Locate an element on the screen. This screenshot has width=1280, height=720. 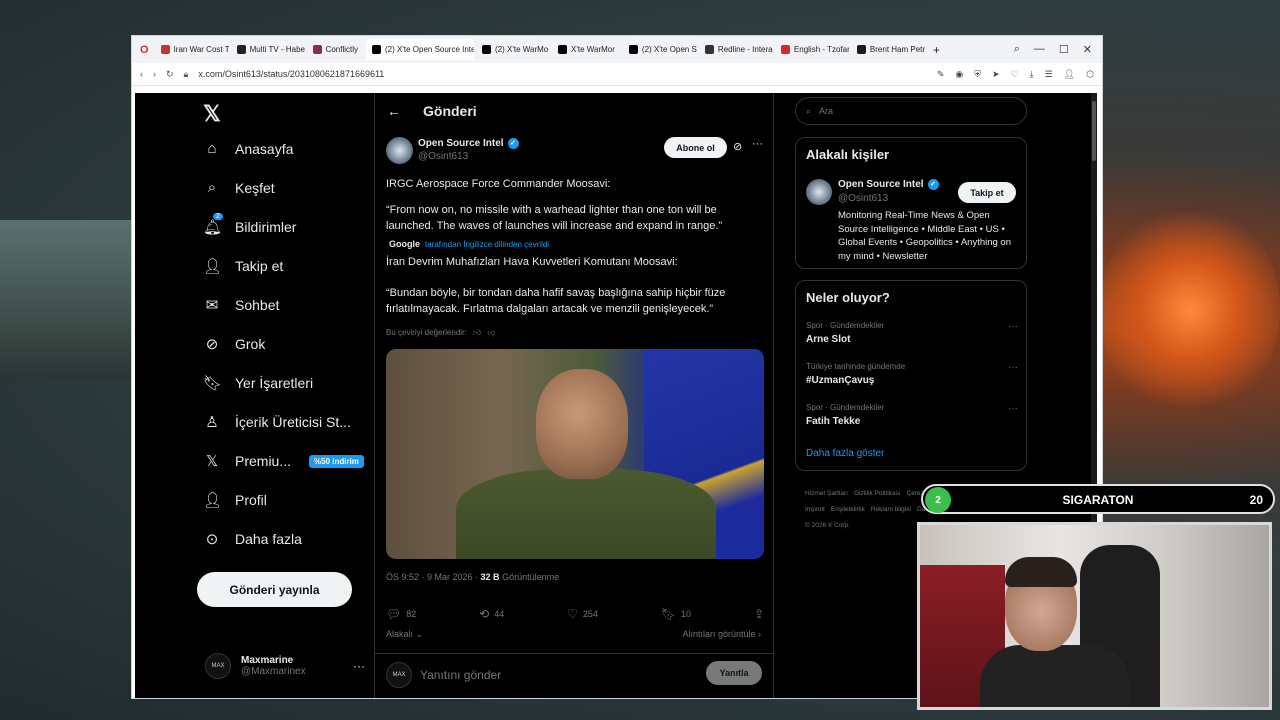
account-icon: 👤︎ is located at coordinates (1069, 74).